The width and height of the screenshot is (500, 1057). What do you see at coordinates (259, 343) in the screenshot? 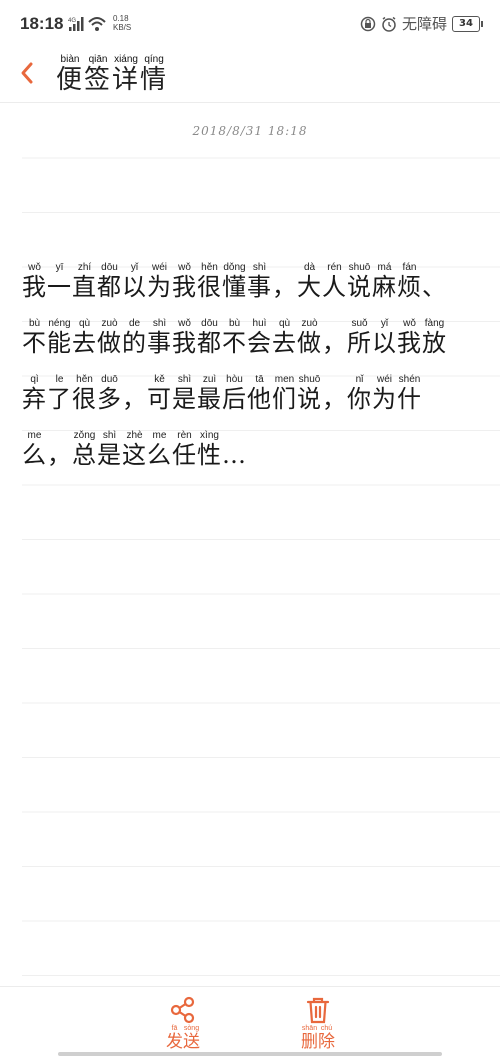
I see `hanzi: 会` at bounding box center [259, 343].